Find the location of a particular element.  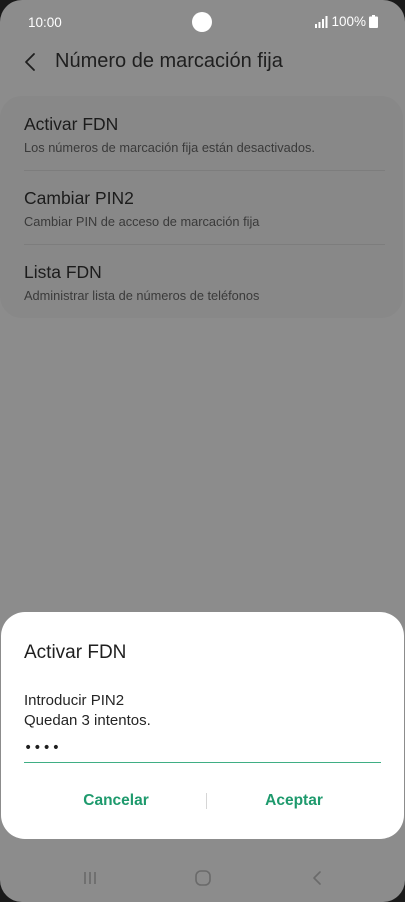

accept-button: Aceptar is located at coordinates (294, 801).